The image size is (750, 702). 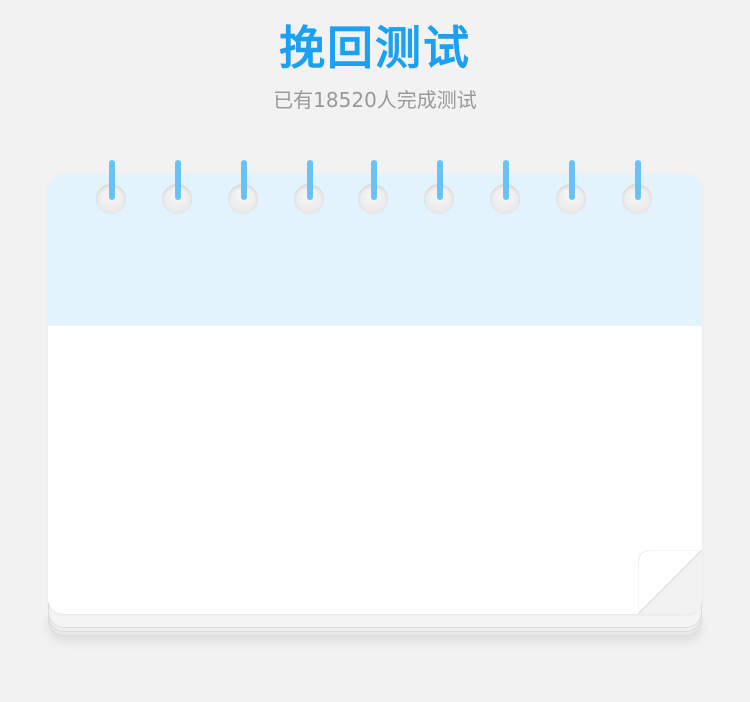 What do you see at coordinates (375, 48) in the screenshot?
I see `page-title: 挽回测试` at bounding box center [375, 48].